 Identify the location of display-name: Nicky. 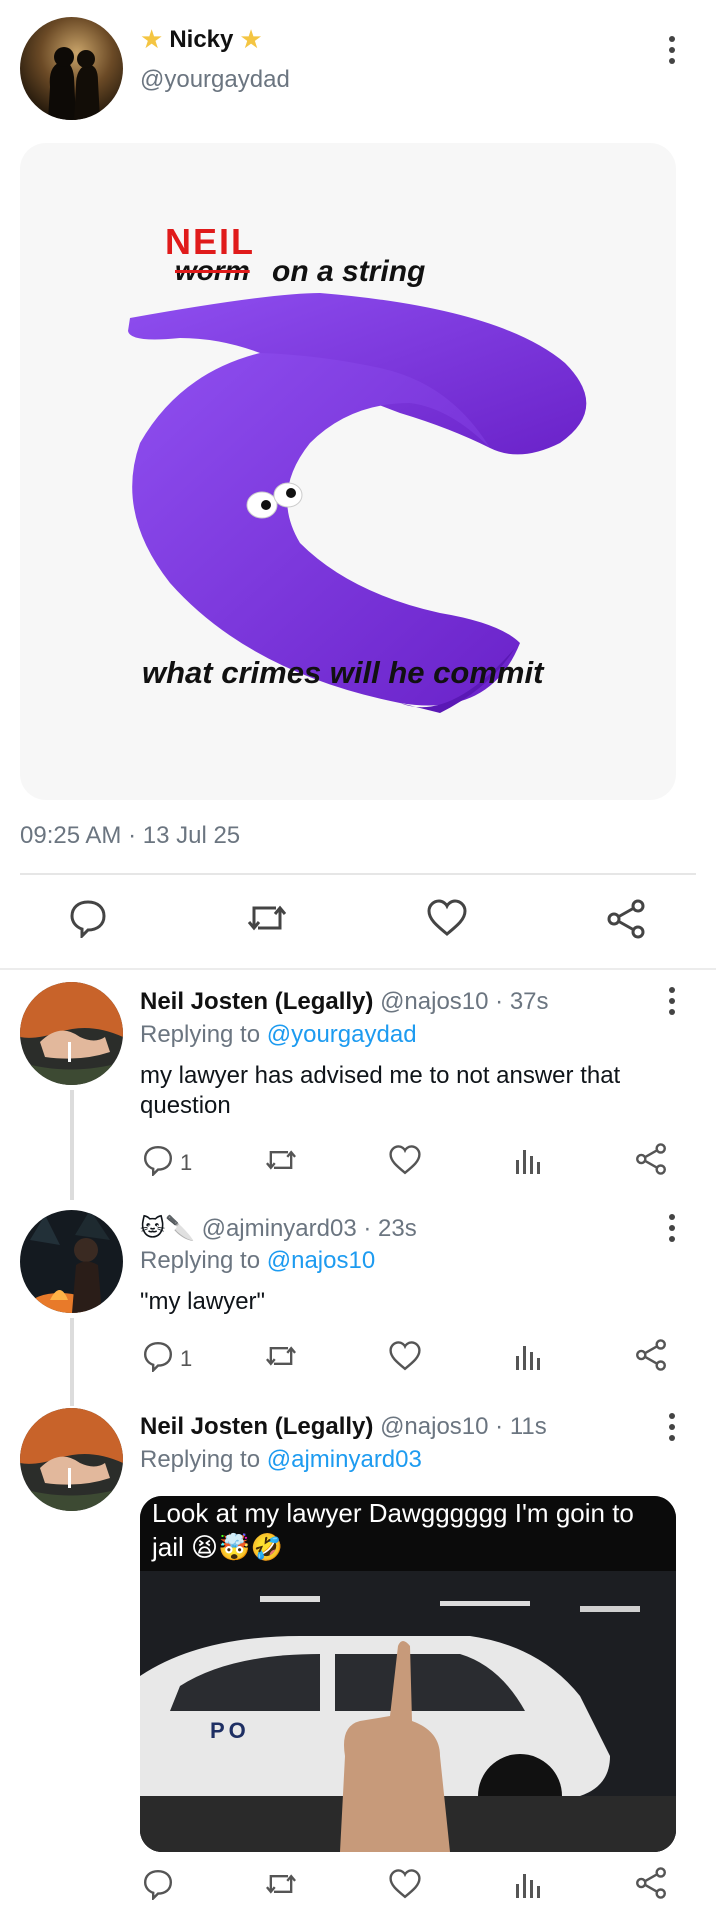
(201, 40).